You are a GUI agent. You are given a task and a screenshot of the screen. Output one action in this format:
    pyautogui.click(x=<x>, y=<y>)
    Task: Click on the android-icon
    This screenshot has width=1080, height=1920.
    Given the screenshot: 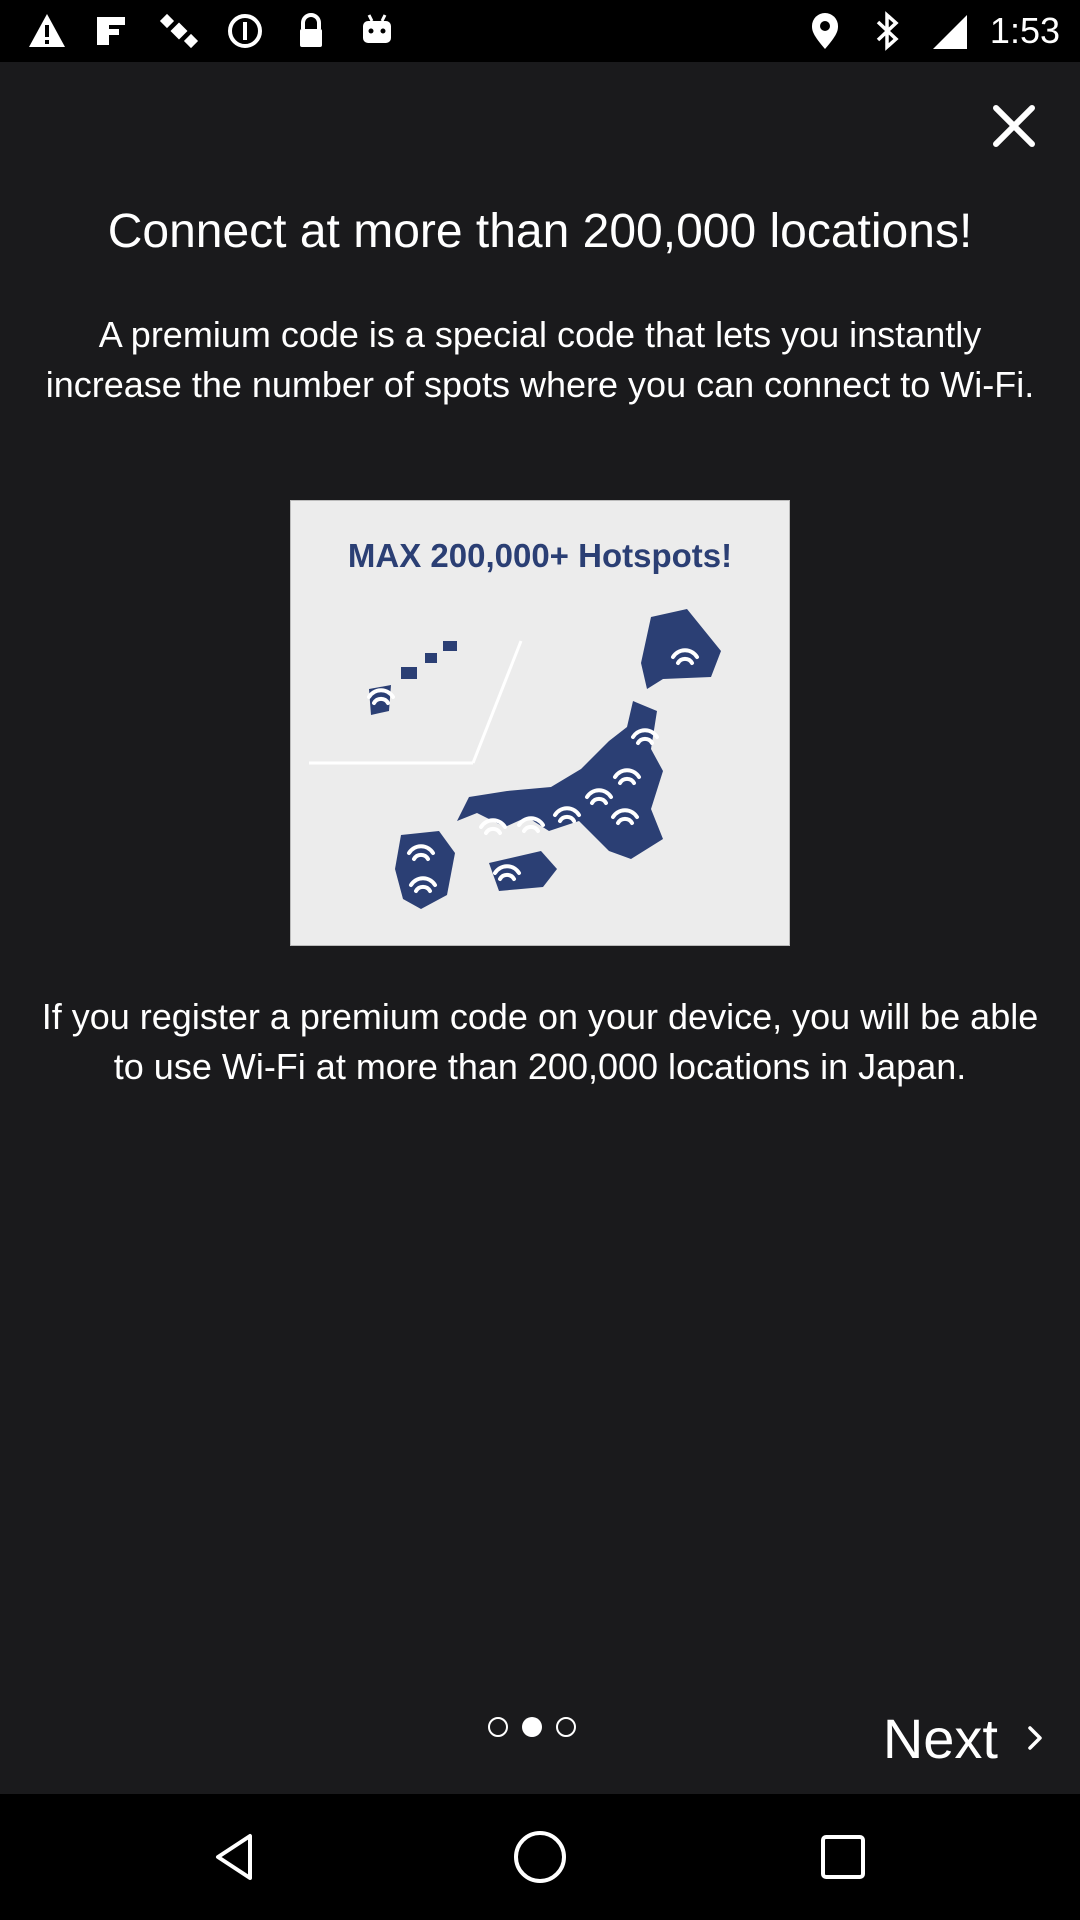 What is the action you would take?
    pyautogui.click(x=377, y=31)
    